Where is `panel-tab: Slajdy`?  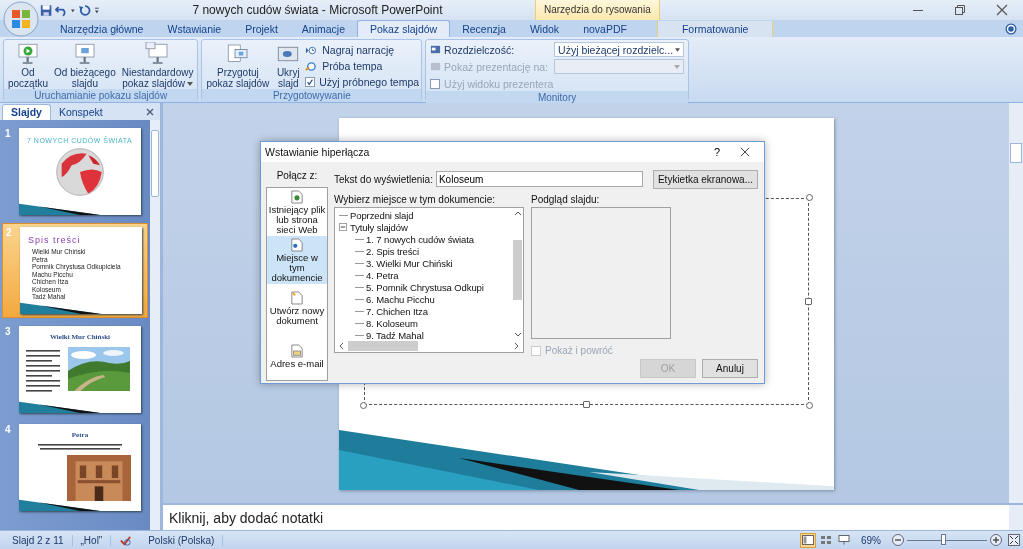
panel-tab: Slajdy is located at coordinates (26, 112).